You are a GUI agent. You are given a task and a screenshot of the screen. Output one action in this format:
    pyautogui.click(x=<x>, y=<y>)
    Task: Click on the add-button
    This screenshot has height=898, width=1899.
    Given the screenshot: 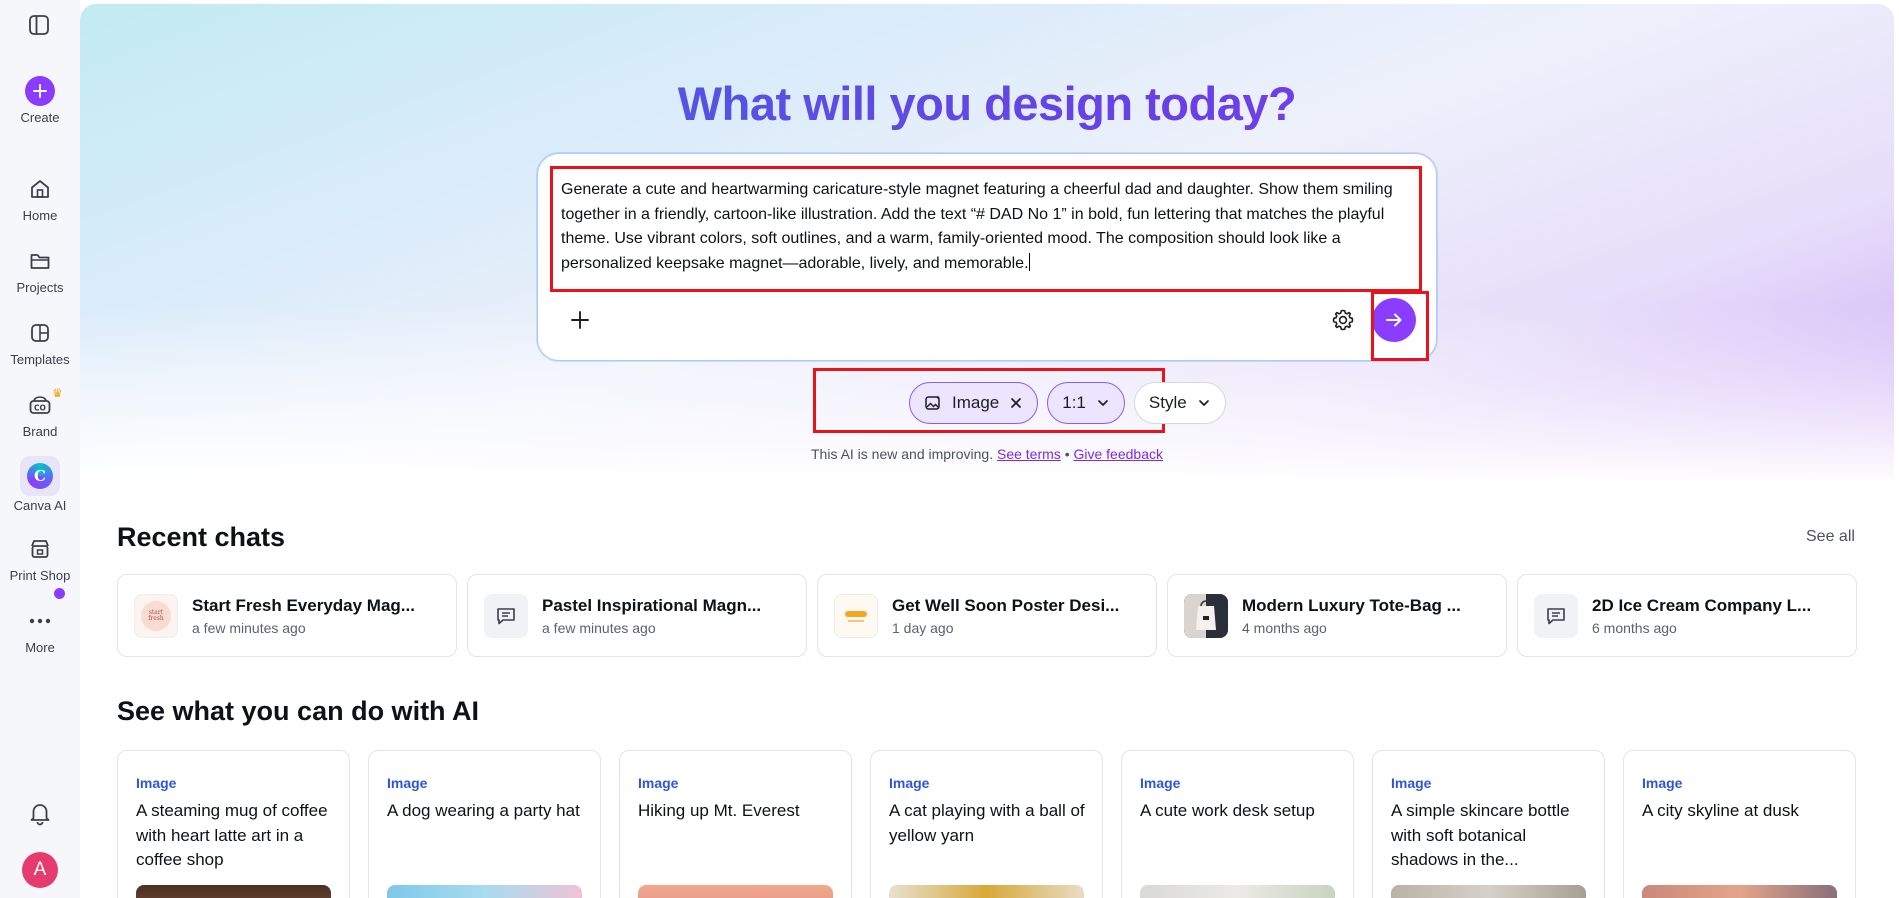 What is the action you would take?
    pyautogui.click(x=580, y=320)
    